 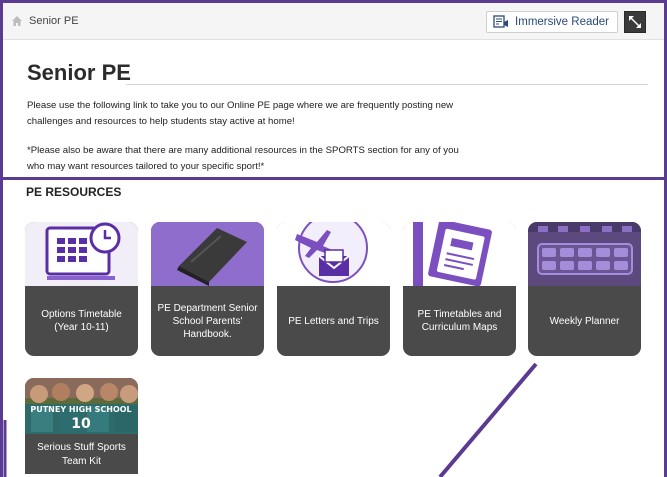 What do you see at coordinates (584, 289) in the screenshot?
I see `tile-weekly-planner: Weekly Planner` at bounding box center [584, 289].